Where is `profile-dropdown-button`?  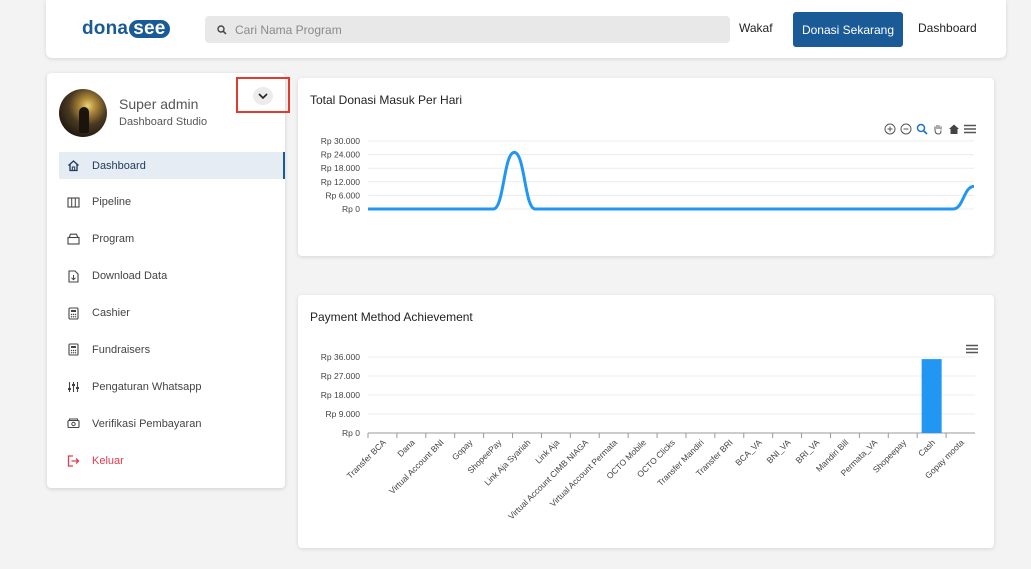
profile-dropdown-button is located at coordinates (263, 95).